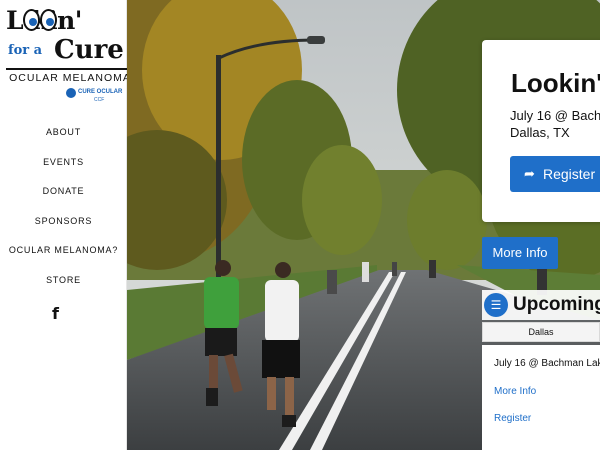 The image size is (600, 450). I want to click on partner-mark-icon, so click(71, 93).